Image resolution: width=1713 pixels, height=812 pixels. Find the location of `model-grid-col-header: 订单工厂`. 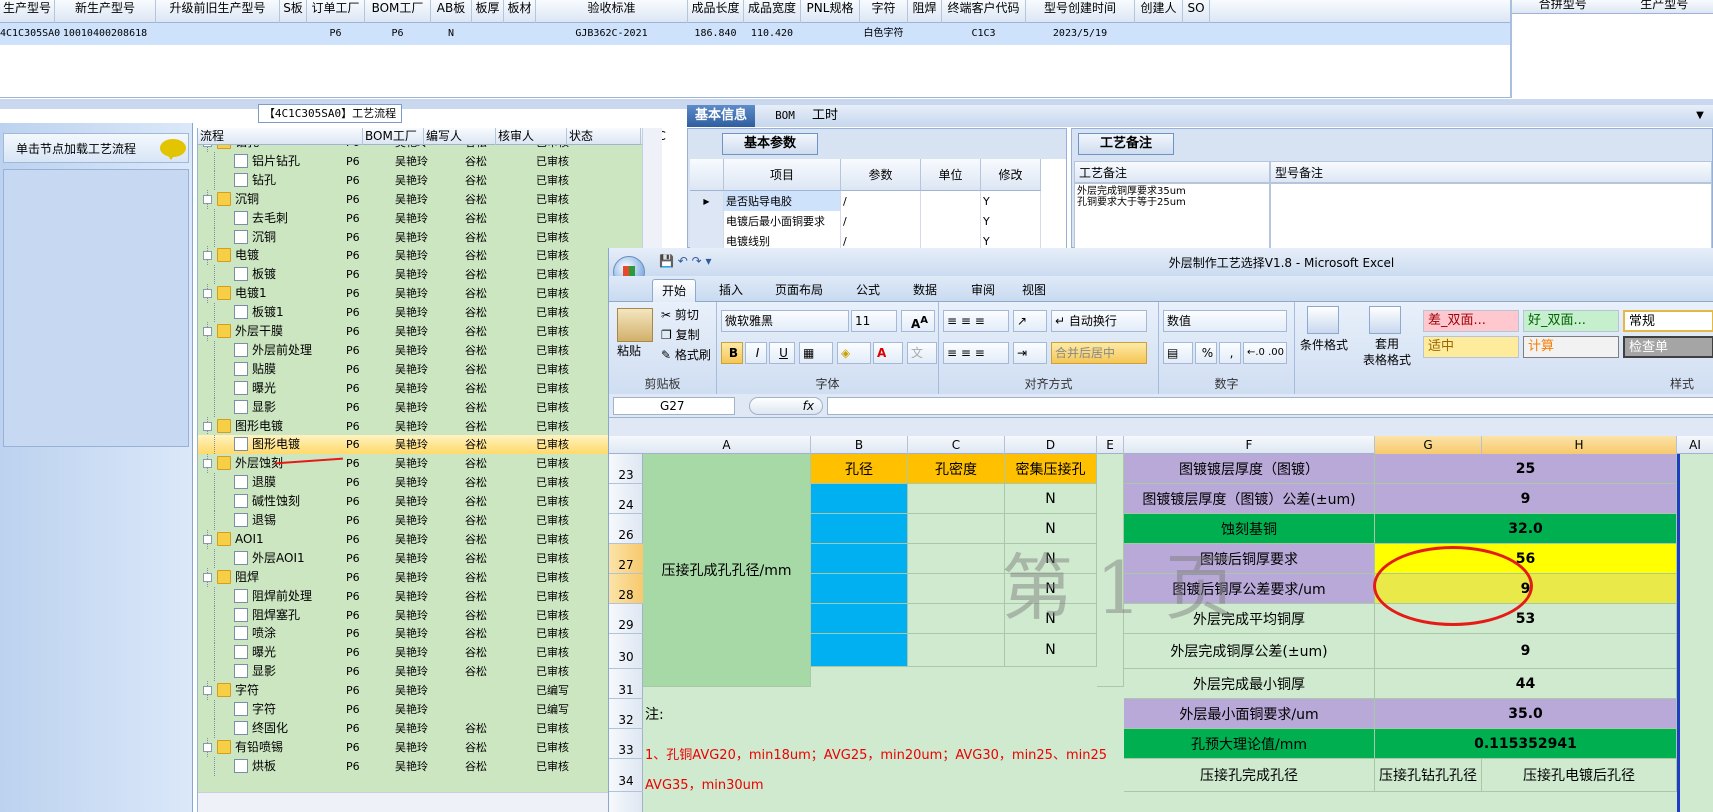

model-grid-col-header: 订单工厂 is located at coordinates (336, 11).